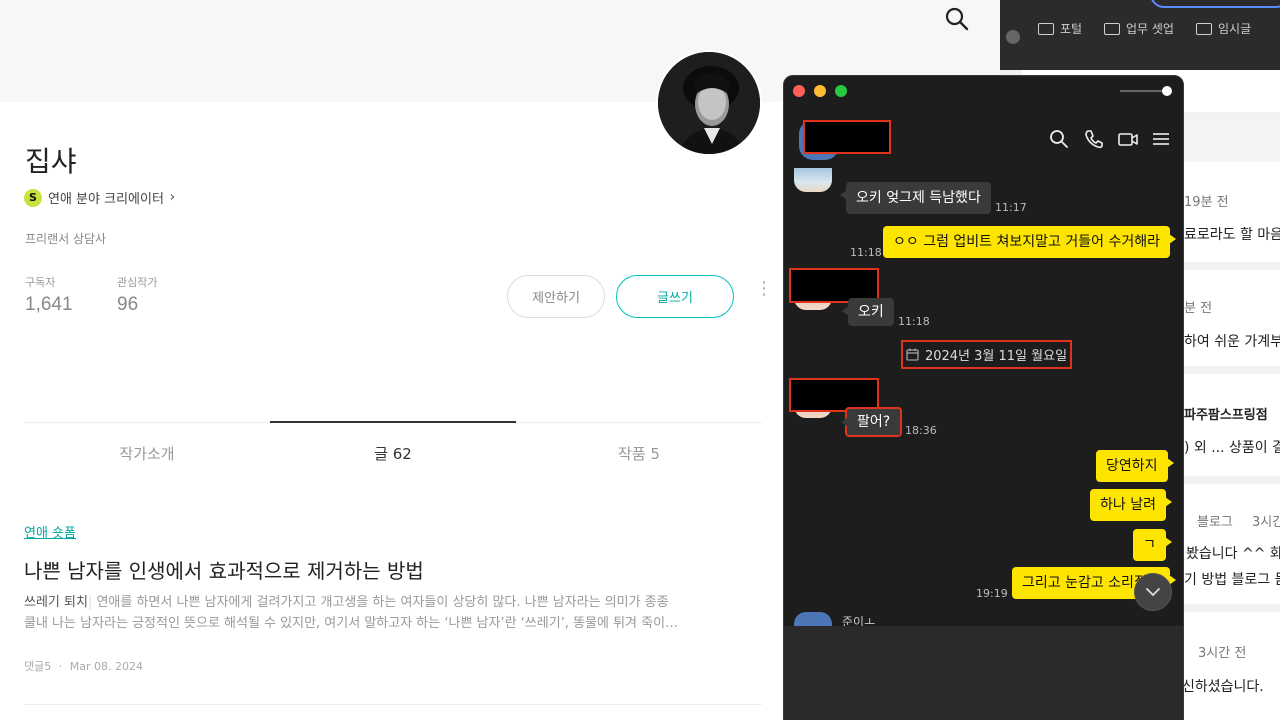 This screenshot has height=720, width=1280. Describe the element at coordinates (847, 137) in the screenshot. I see `redacted-chat-name` at that location.